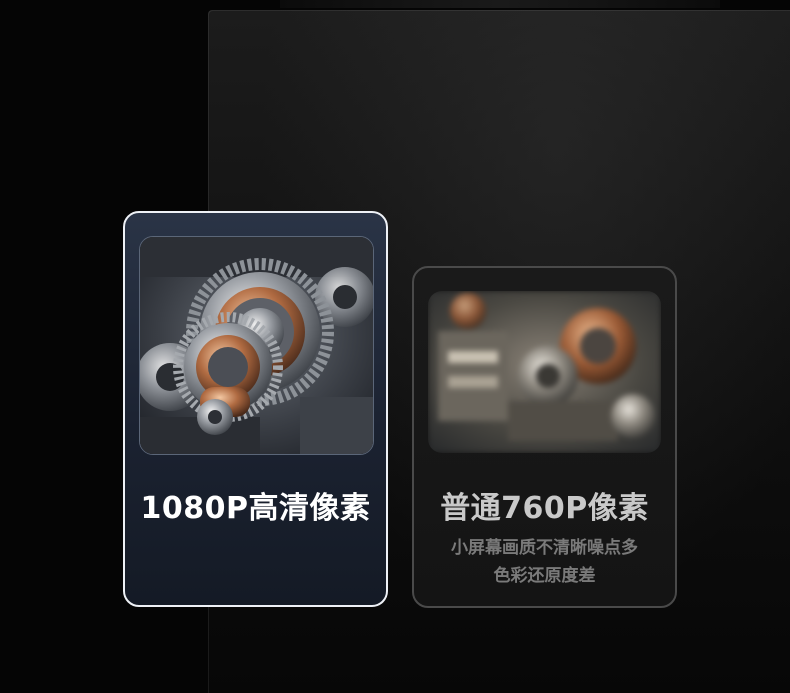 The image size is (790, 693). I want to click on background-strip, so click(500, 4).